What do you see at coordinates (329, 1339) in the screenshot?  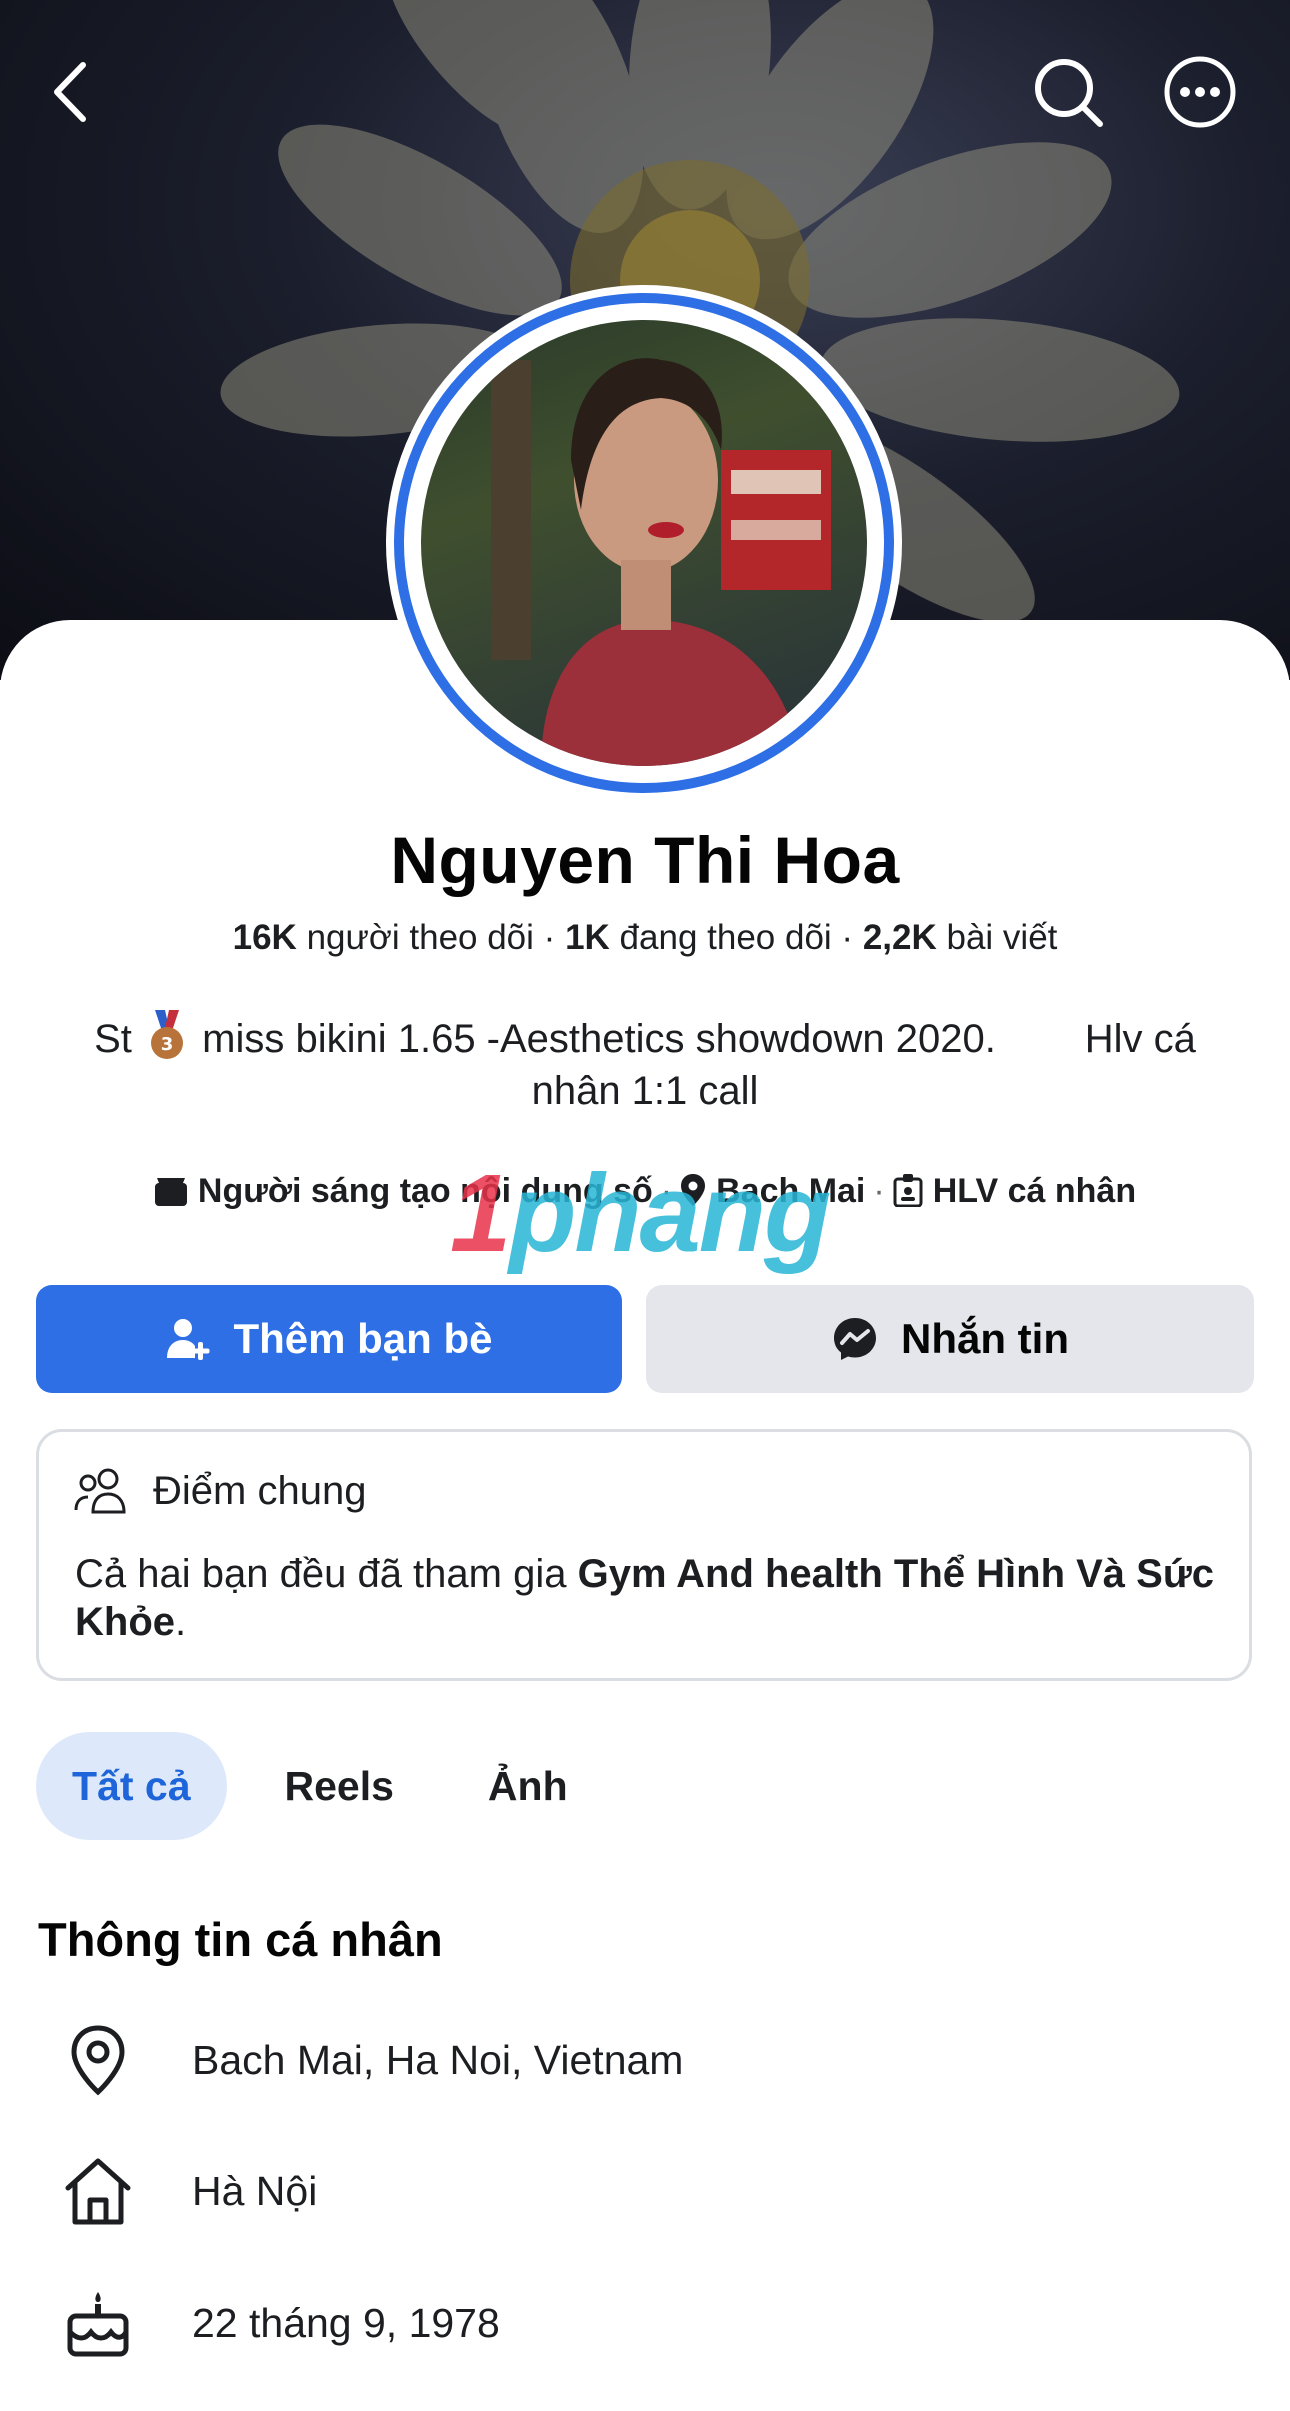 I see `add-friend-button: Thêm bạn bè` at bounding box center [329, 1339].